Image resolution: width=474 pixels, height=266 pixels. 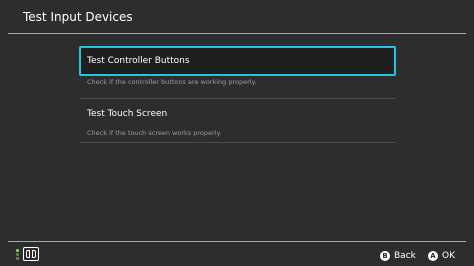 What do you see at coordinates (405, 255) in the screenshot?
I see `back-button-label: Back` at bounding box center [405, 255].